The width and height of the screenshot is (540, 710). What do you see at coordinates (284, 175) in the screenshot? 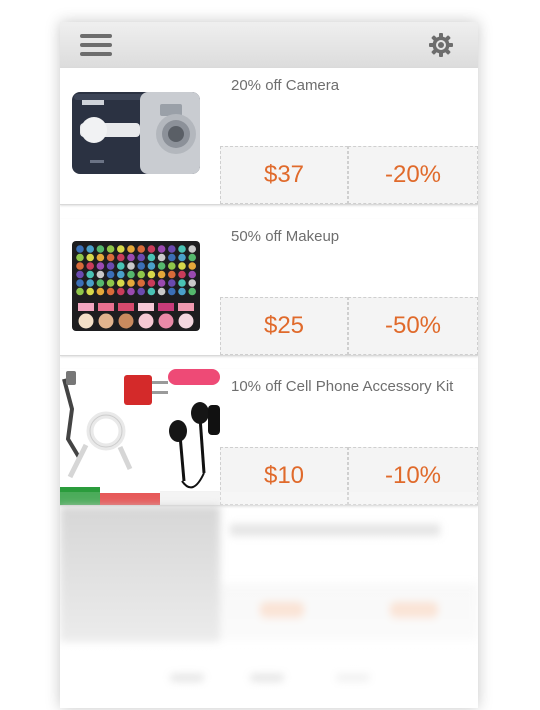
I see `deal-price: $37` at bounding box center [284, 175].